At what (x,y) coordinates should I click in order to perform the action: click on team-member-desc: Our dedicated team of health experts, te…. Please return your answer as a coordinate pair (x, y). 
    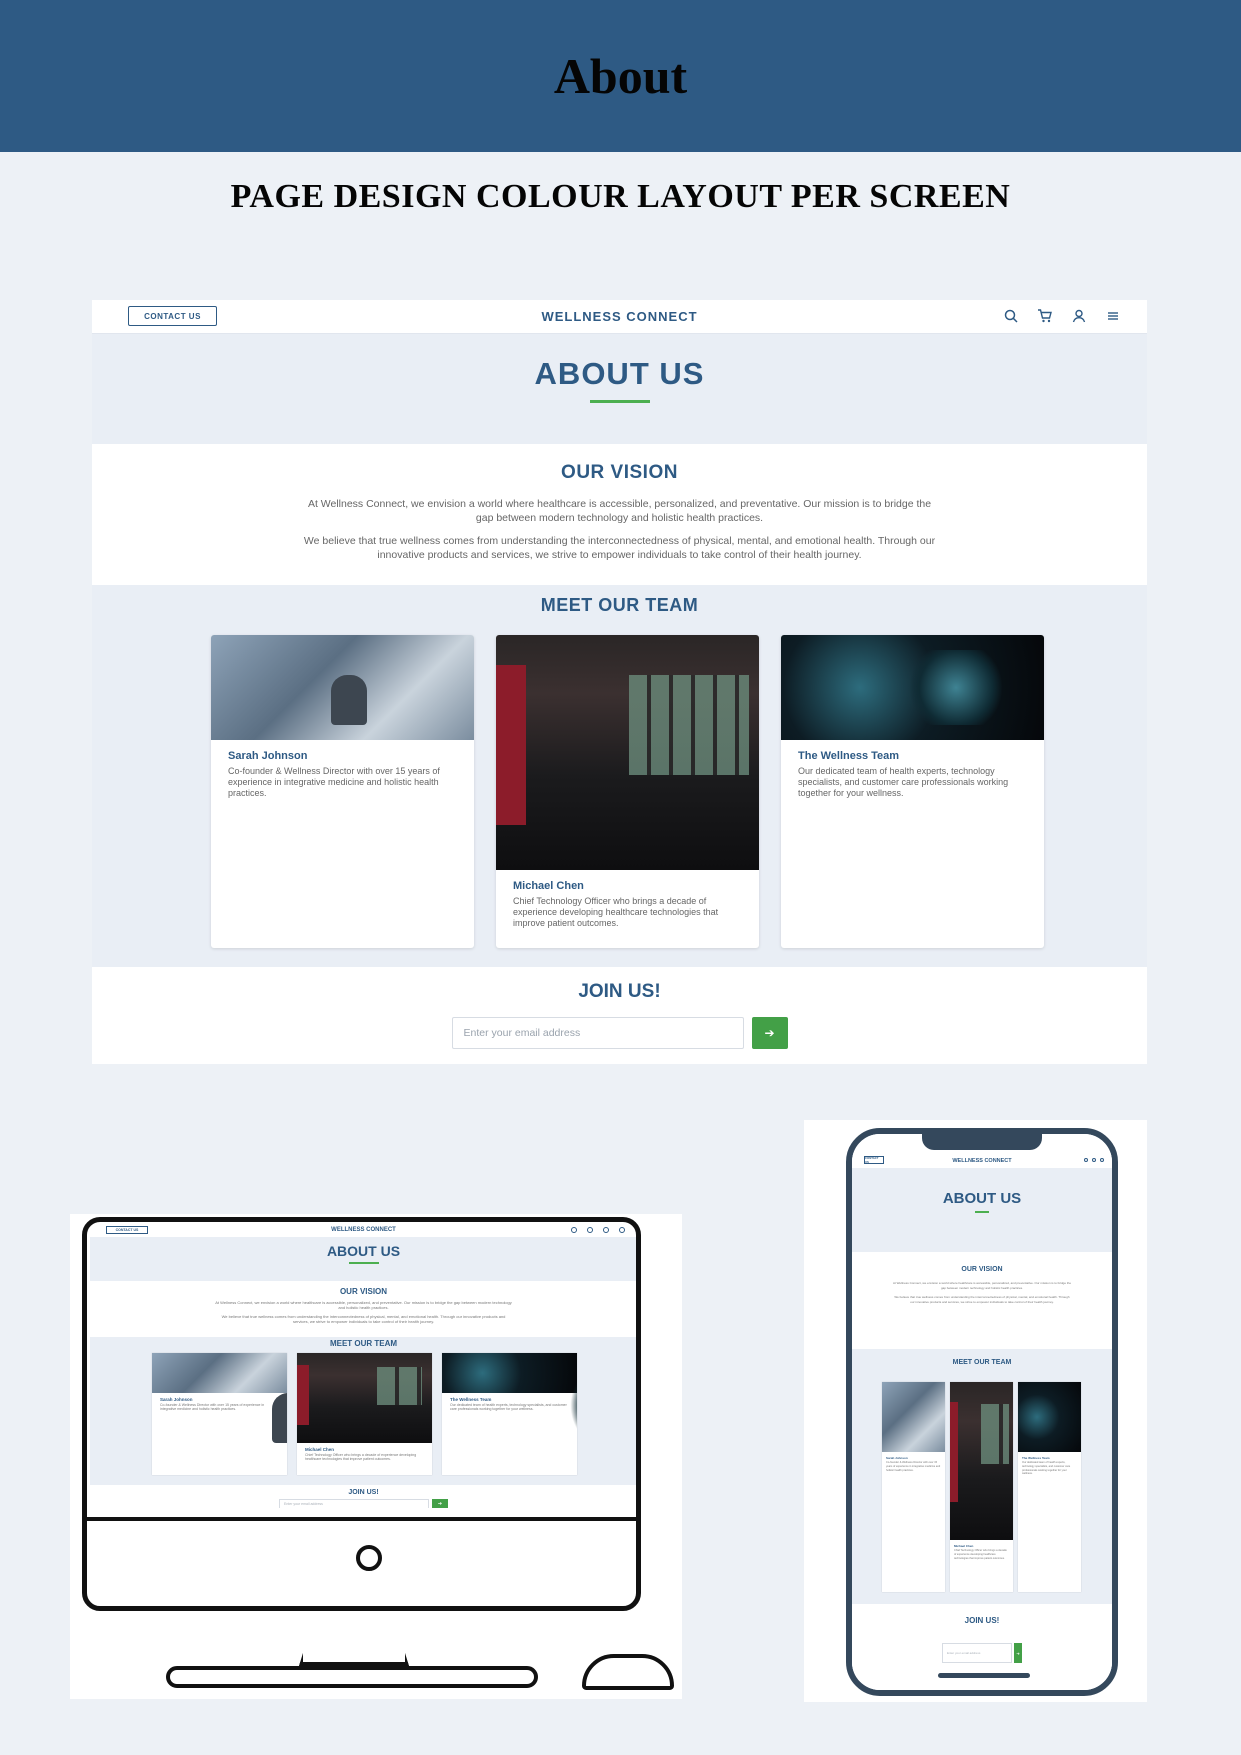
    Looking at the image, I should click on (903, 782).